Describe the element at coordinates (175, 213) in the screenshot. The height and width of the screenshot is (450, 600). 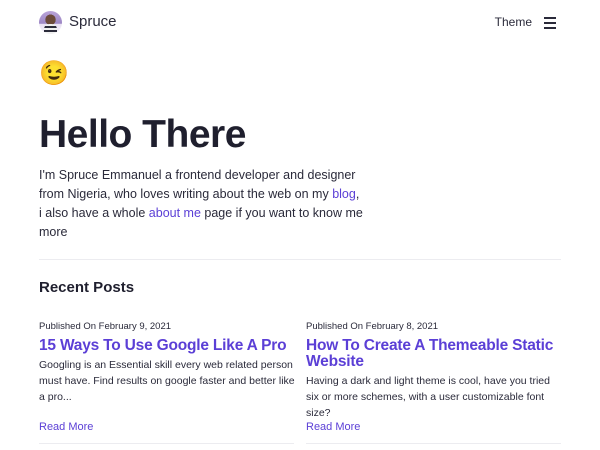
I see `about-me-link: about me` at that location.